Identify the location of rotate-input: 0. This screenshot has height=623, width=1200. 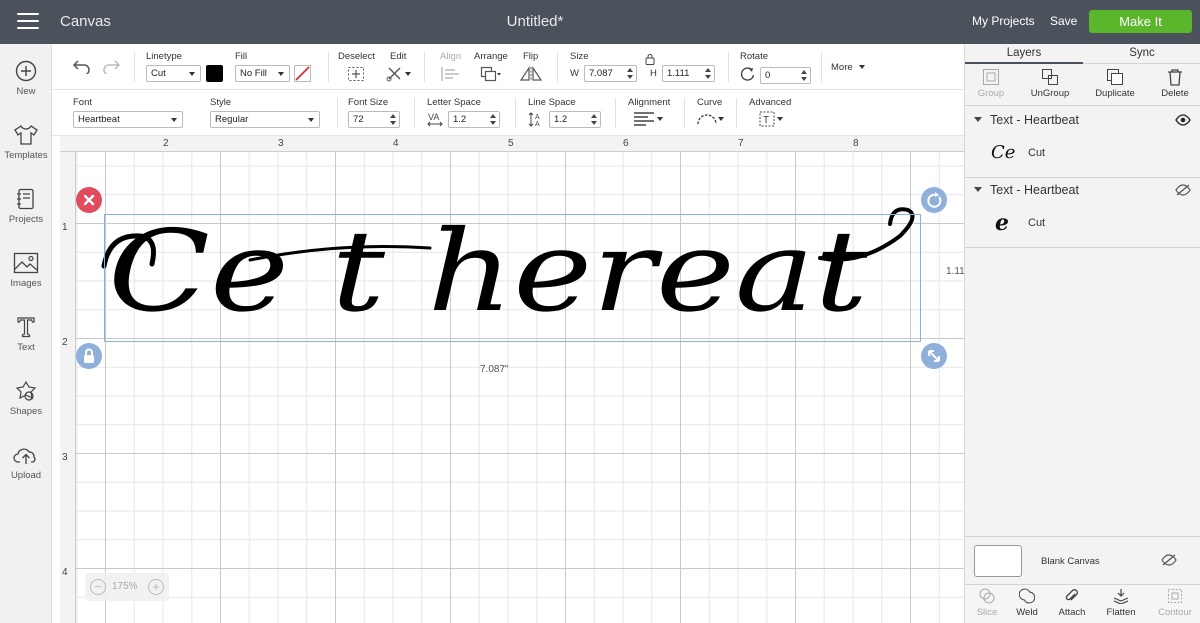
(785, 75).